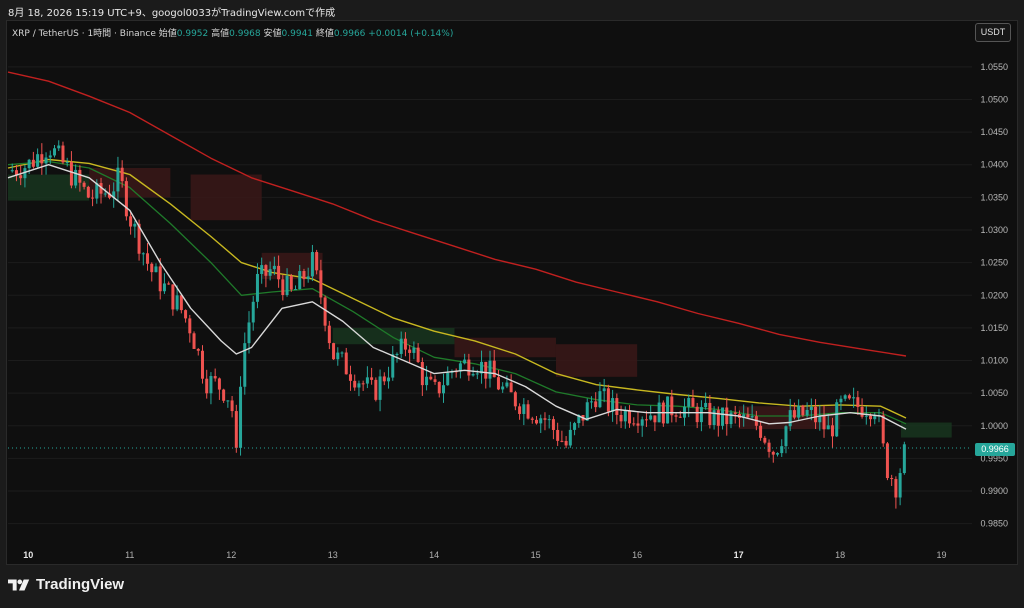 The image size is (1024, 608). What do you see at coordinates (994, 295) in the screenshot?
I see `y-tick-label: 1.0200` at bounding box center [994, 295].